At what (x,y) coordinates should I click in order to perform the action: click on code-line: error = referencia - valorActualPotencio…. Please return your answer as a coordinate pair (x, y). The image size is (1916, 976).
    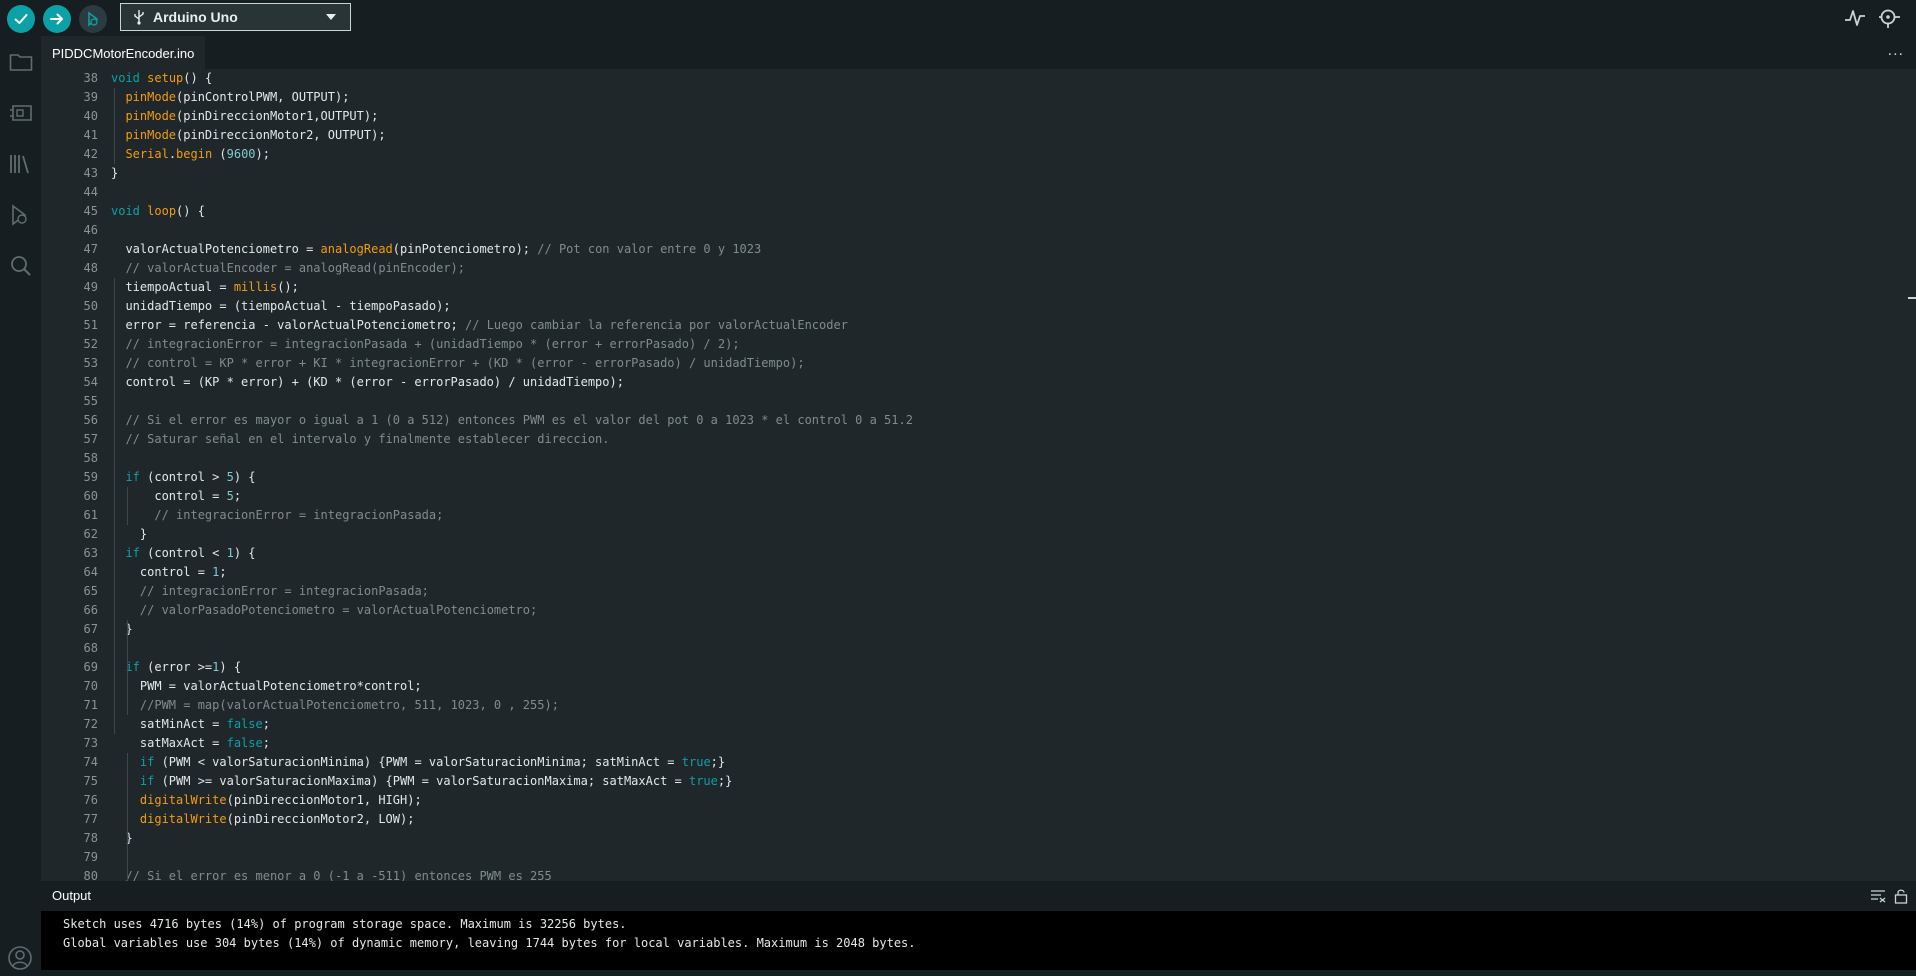
    Looking at the image, I should click on (1013, 325).